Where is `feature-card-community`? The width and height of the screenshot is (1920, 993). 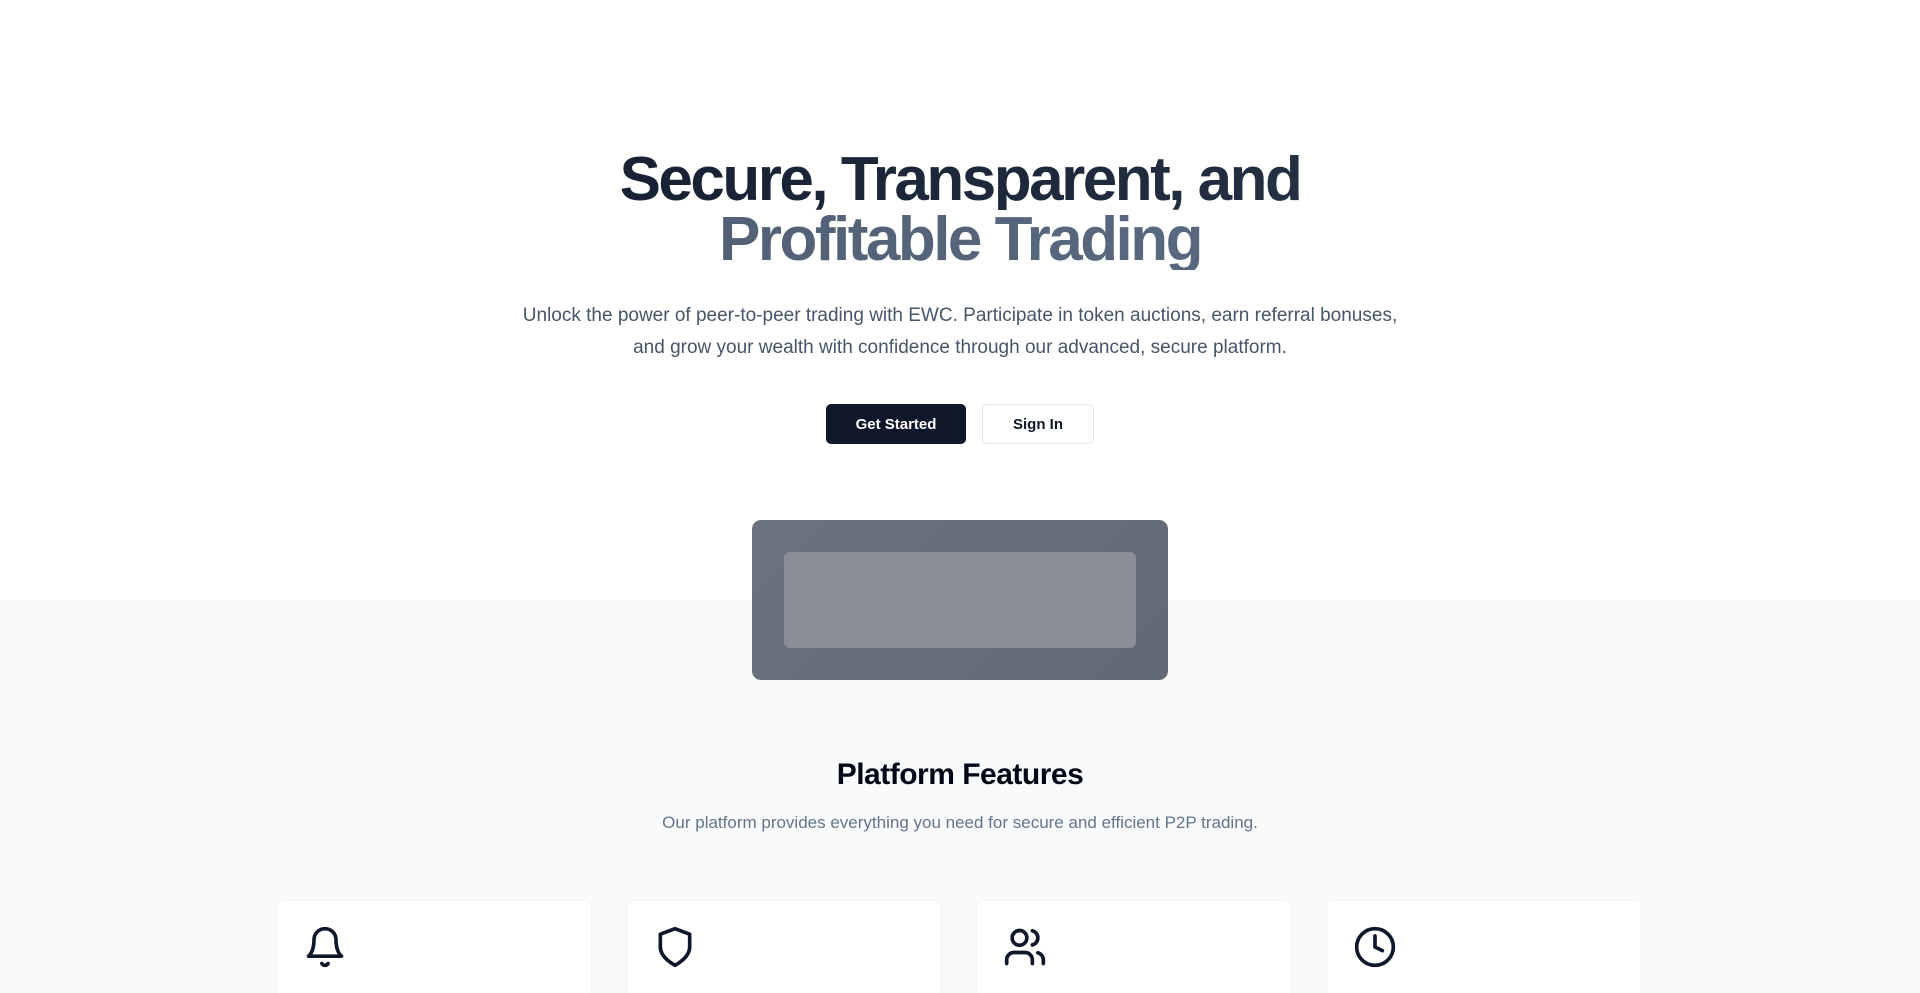 feature-card-community is located at coordinates (1134, 946).